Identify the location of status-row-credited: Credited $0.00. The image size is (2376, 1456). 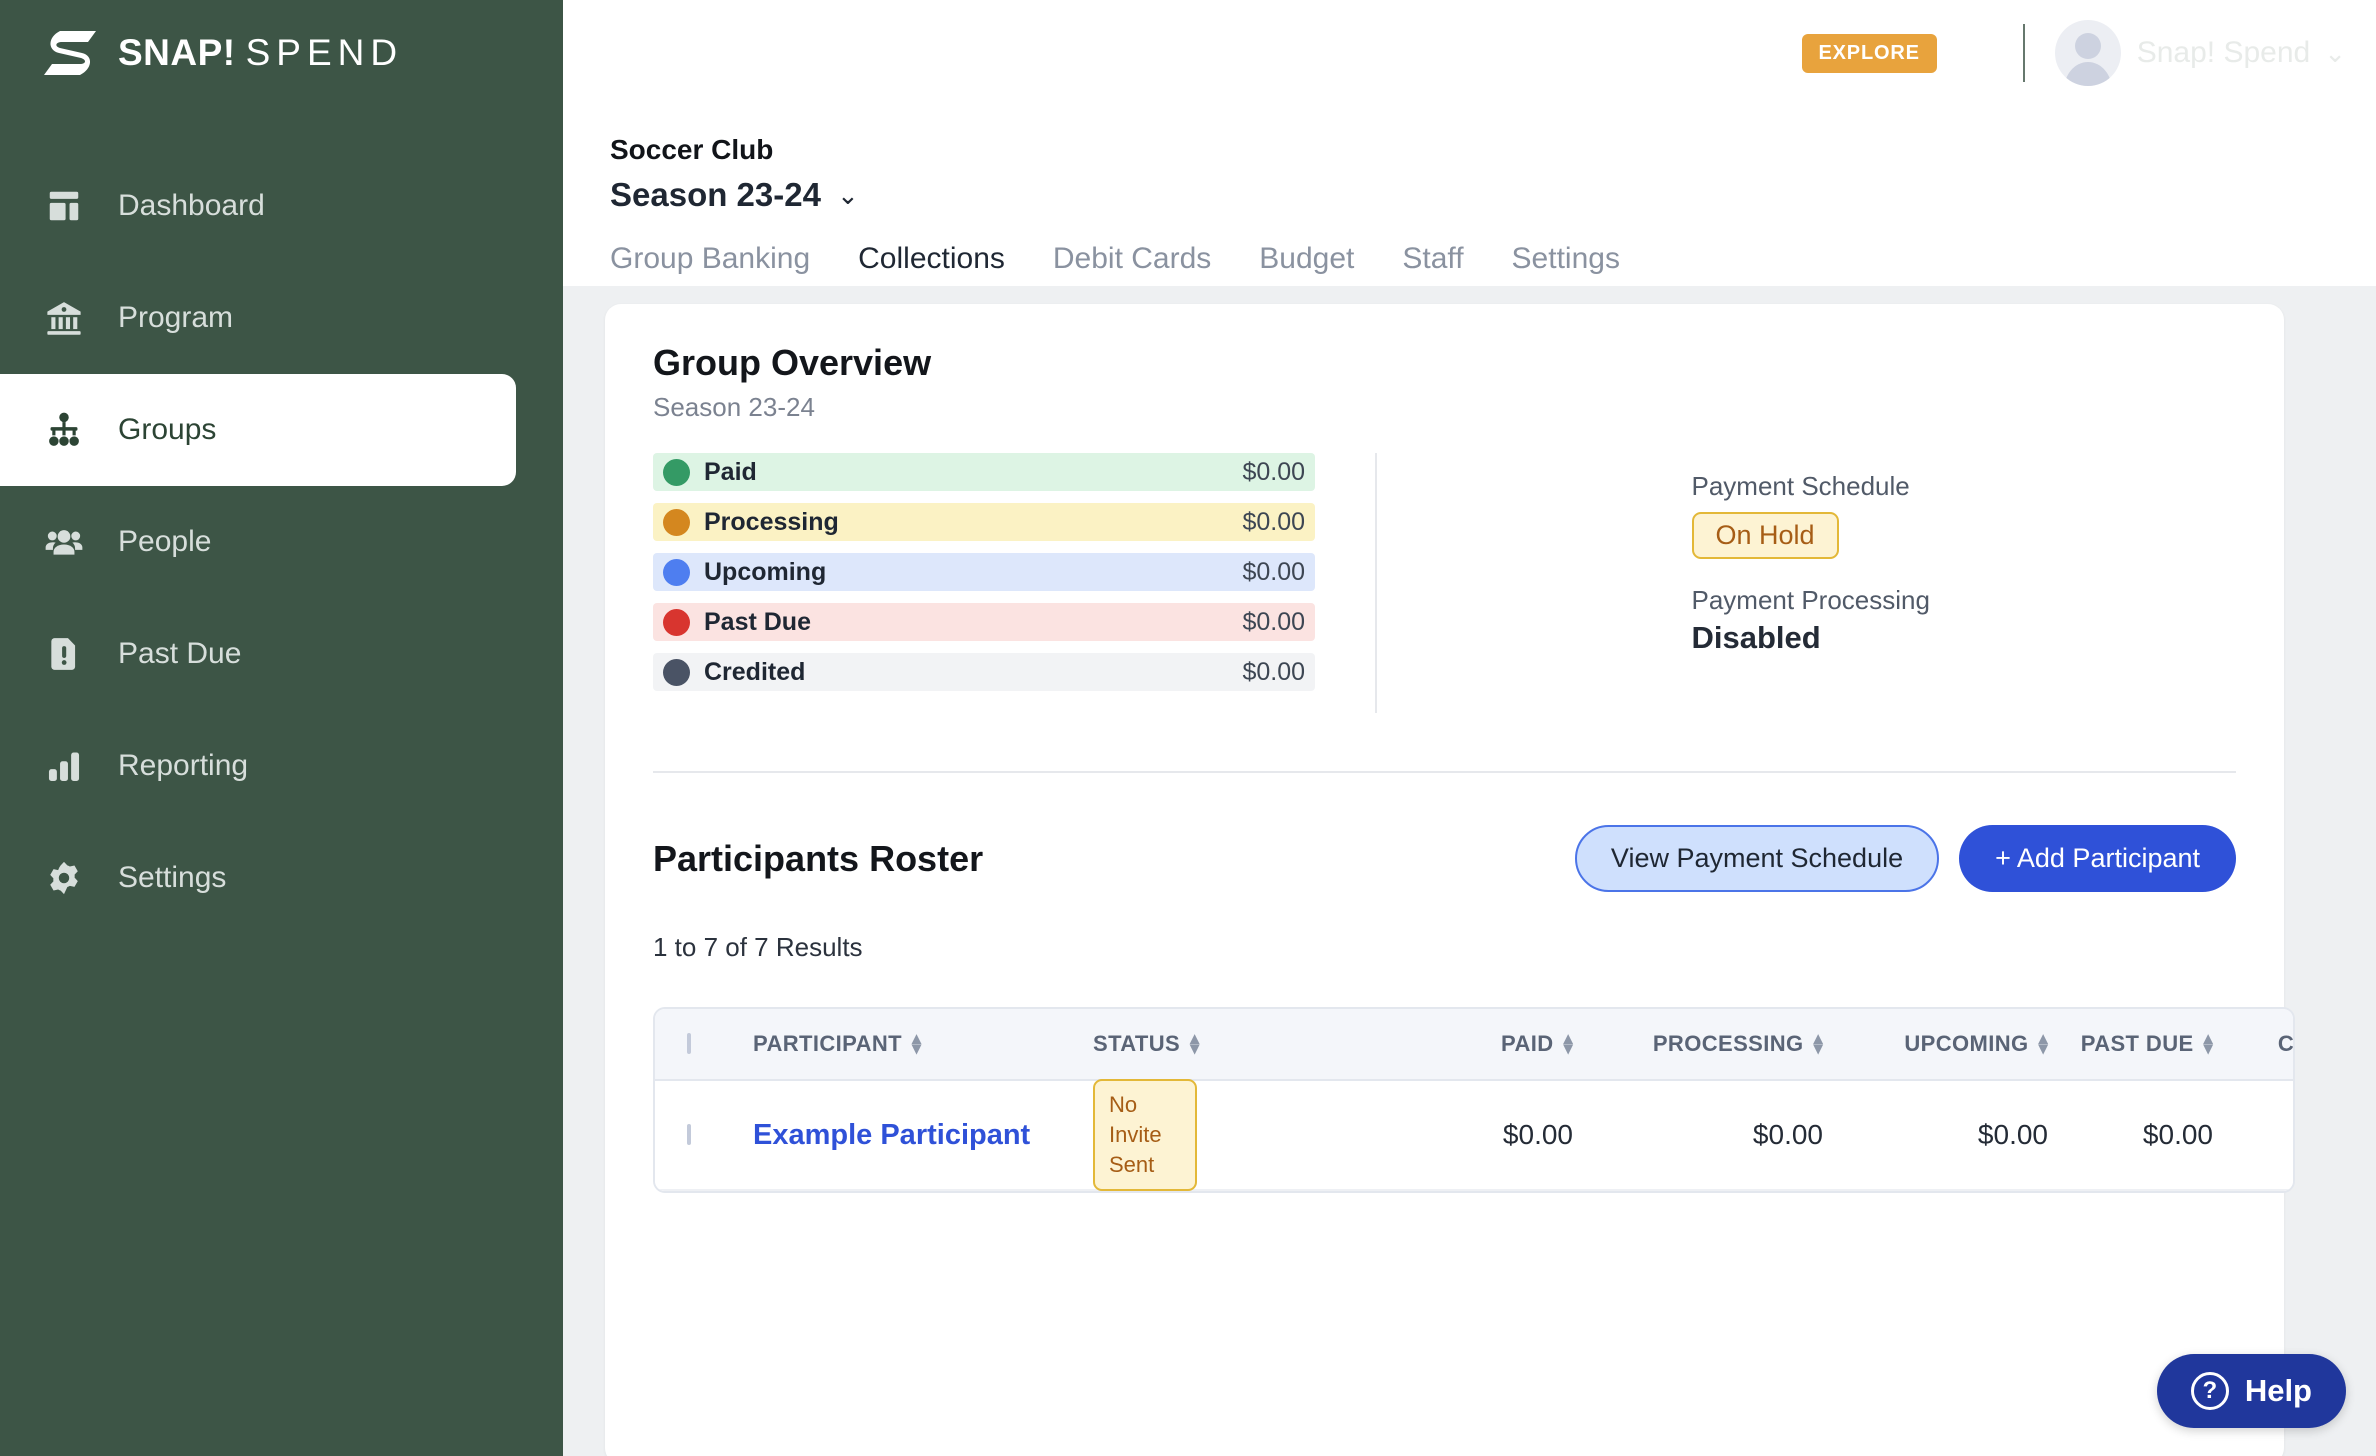
(984, 672).